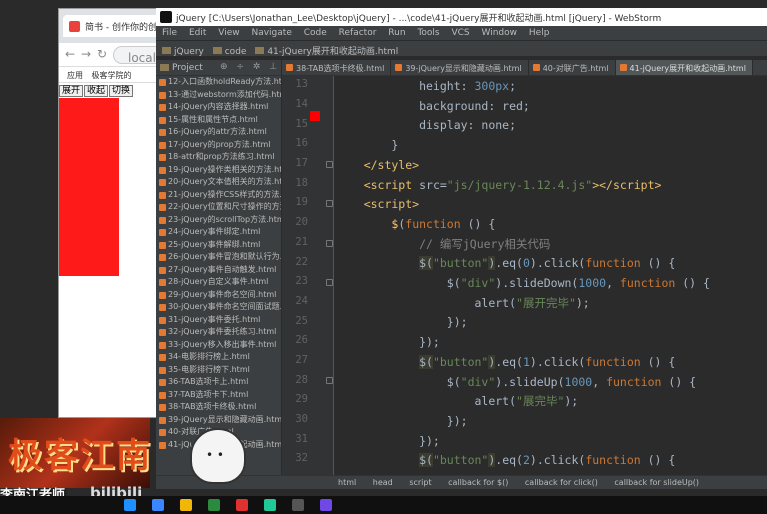  Describe the element at coordinates (124, 28) in the screenshot. I see `browser-tab-title: 简书 - 创作你的创作` at that location.